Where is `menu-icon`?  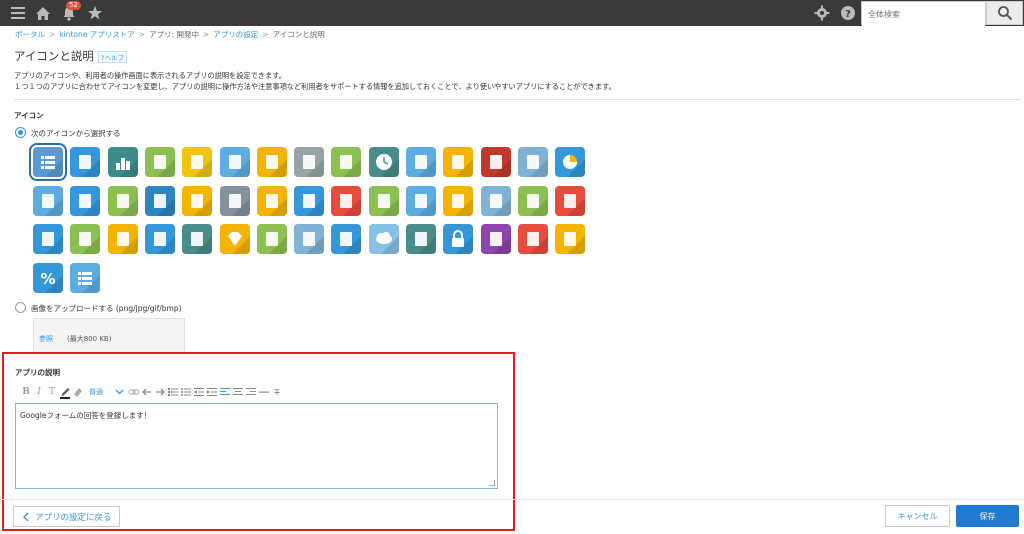 menu-icon is located at coordinates (18, 13).